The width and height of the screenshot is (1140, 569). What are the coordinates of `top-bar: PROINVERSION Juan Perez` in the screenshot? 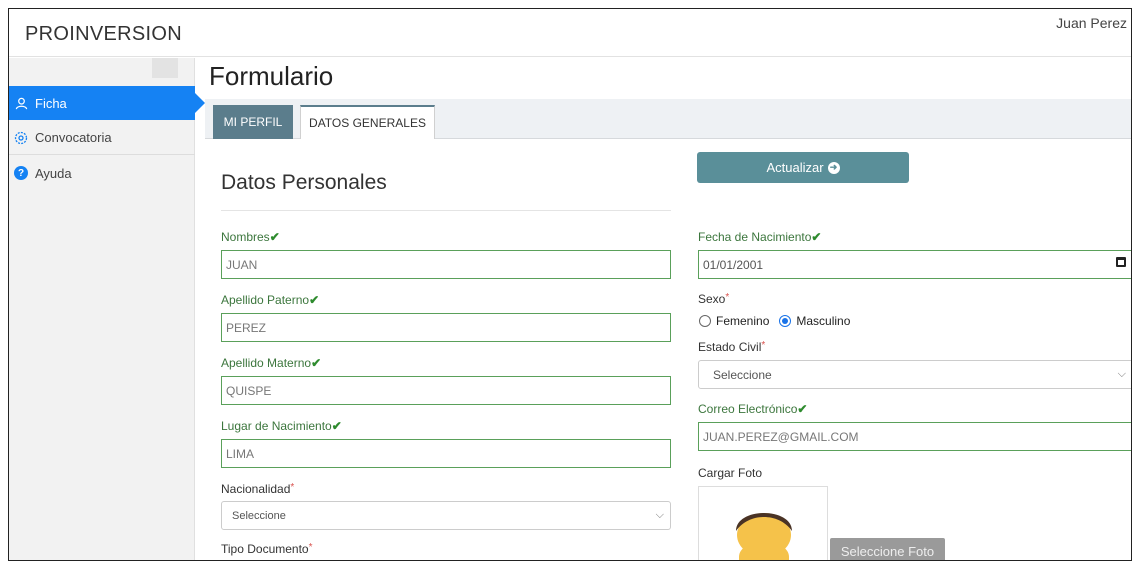 It's located at (570, 33).